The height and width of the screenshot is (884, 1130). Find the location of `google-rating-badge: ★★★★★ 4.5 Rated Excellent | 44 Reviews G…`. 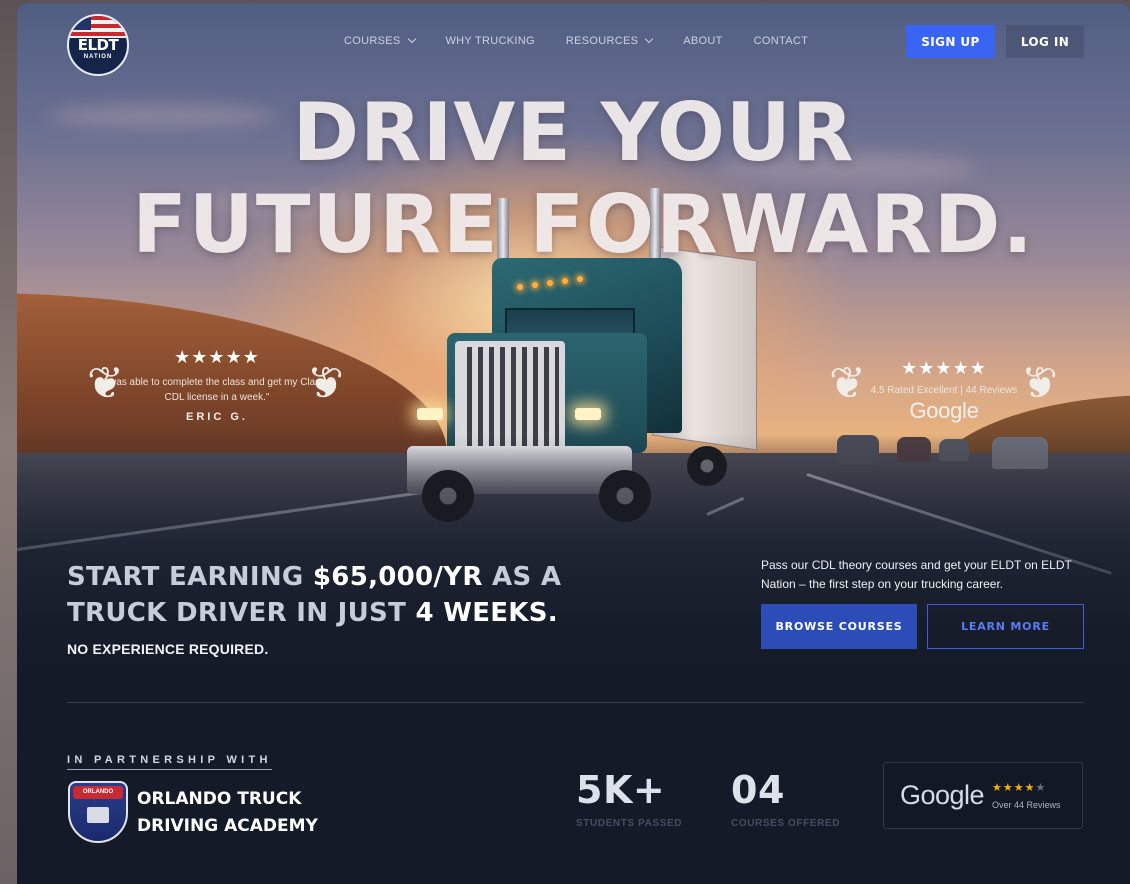

google-rating-badge: ★★★★★ 4.5 Rated Excellent | 44 Reviews G… is located at coordinates (944, 391).